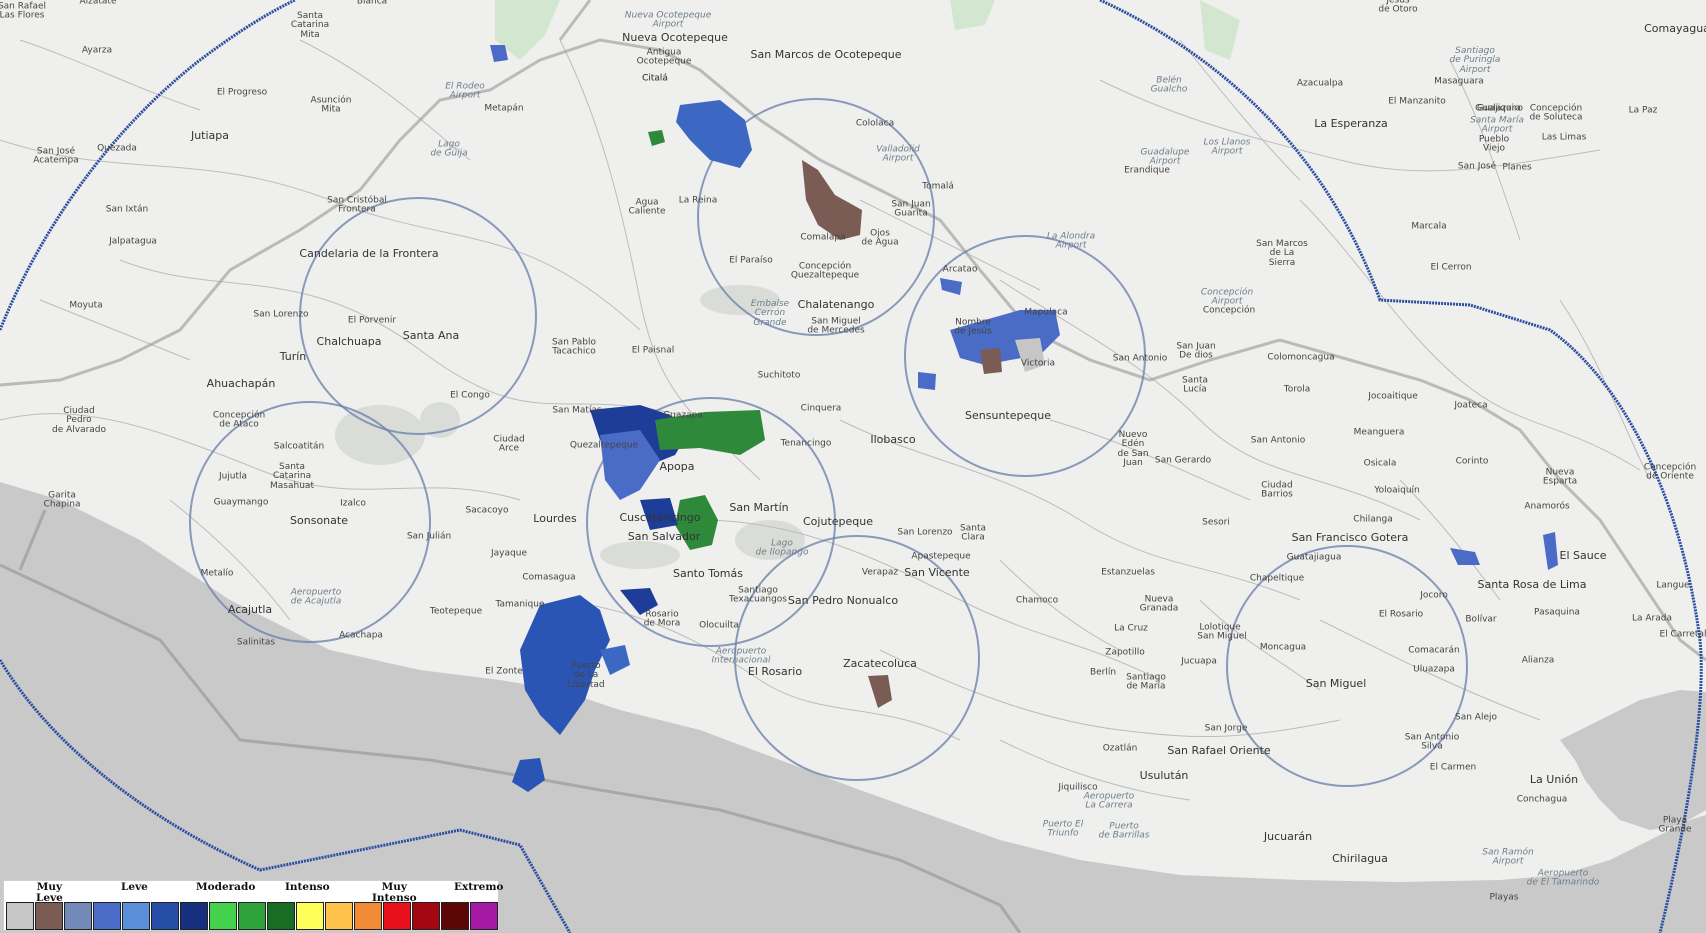 This screenshot has width=1706, height=933. I want to click on place-label-aeropuerto-el-salvador: Aeropuerto Internacional, so click(741, 656).